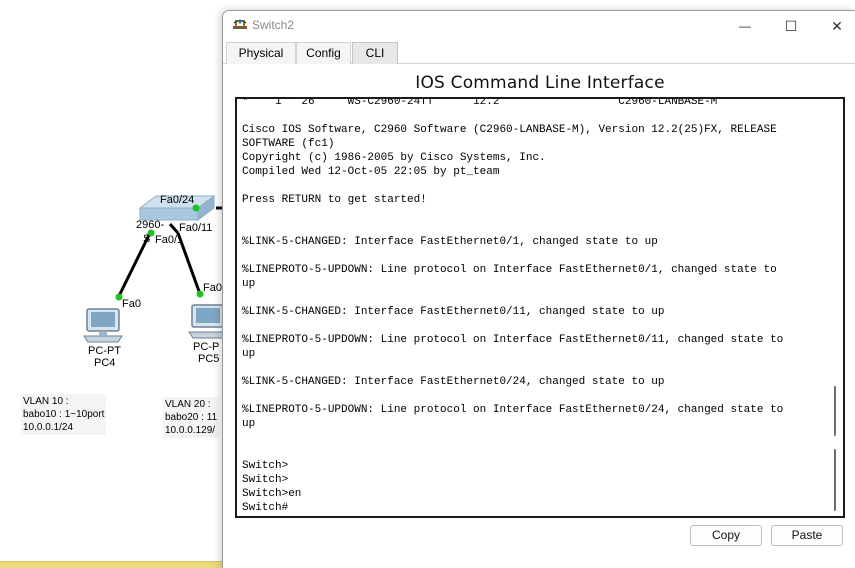  Describe the element at coordinates (745, 26) in the screenshot. I see `minimize-icon: —` at that location.